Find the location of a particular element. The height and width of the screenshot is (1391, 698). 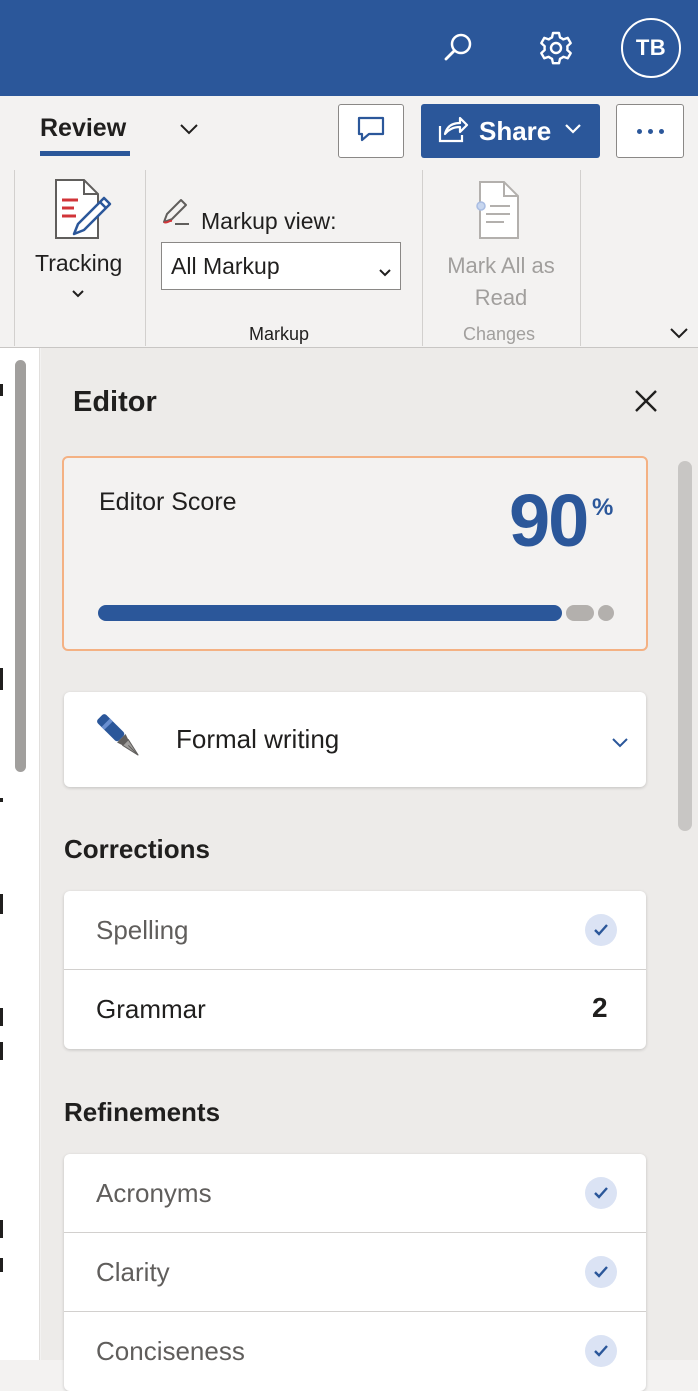

writing-style-label: Formal writing is located at coordinates (258, 739).